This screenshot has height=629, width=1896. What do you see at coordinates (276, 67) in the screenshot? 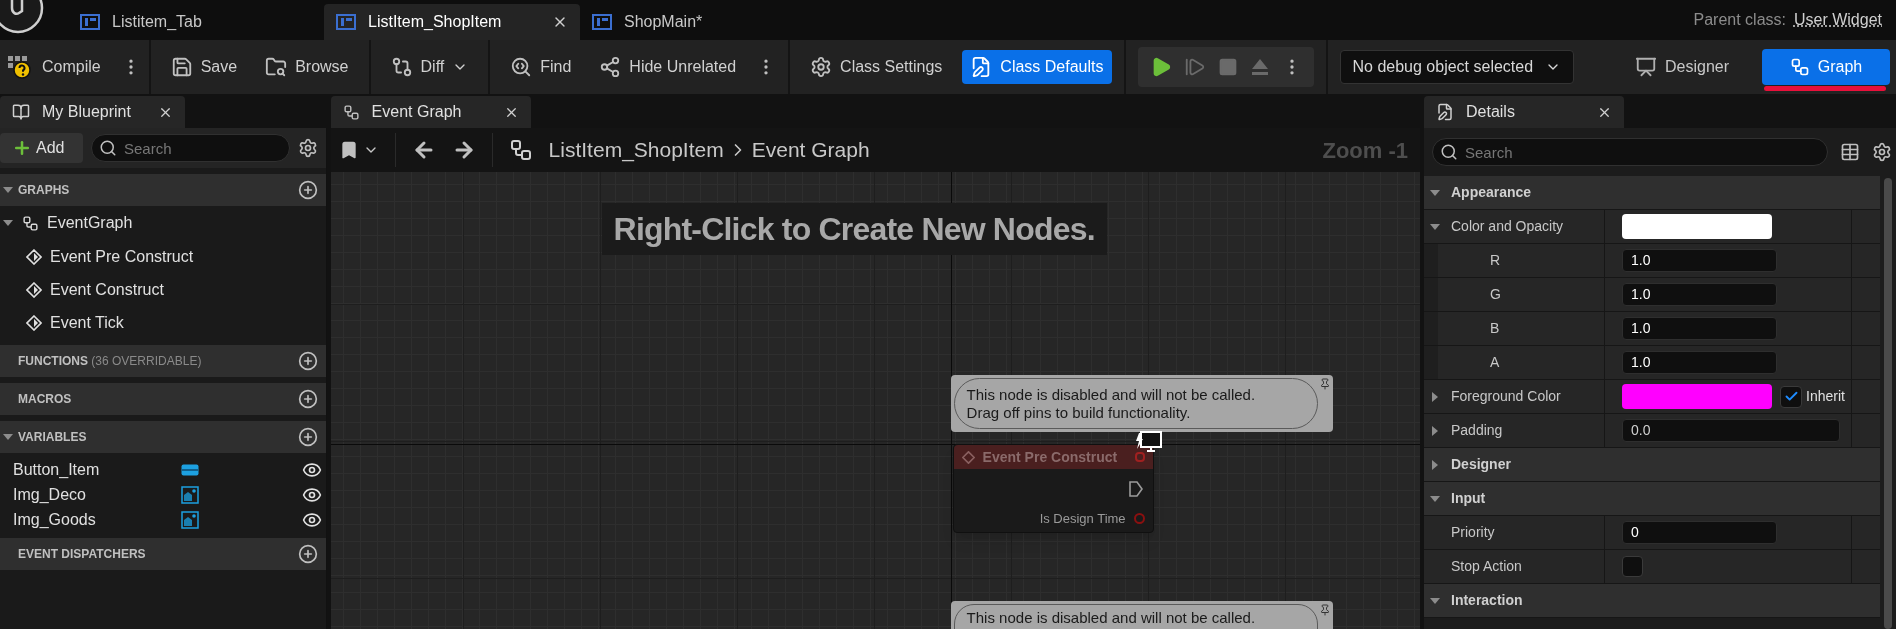
I see `folder-search-icon` at bounding box center [276, 67].